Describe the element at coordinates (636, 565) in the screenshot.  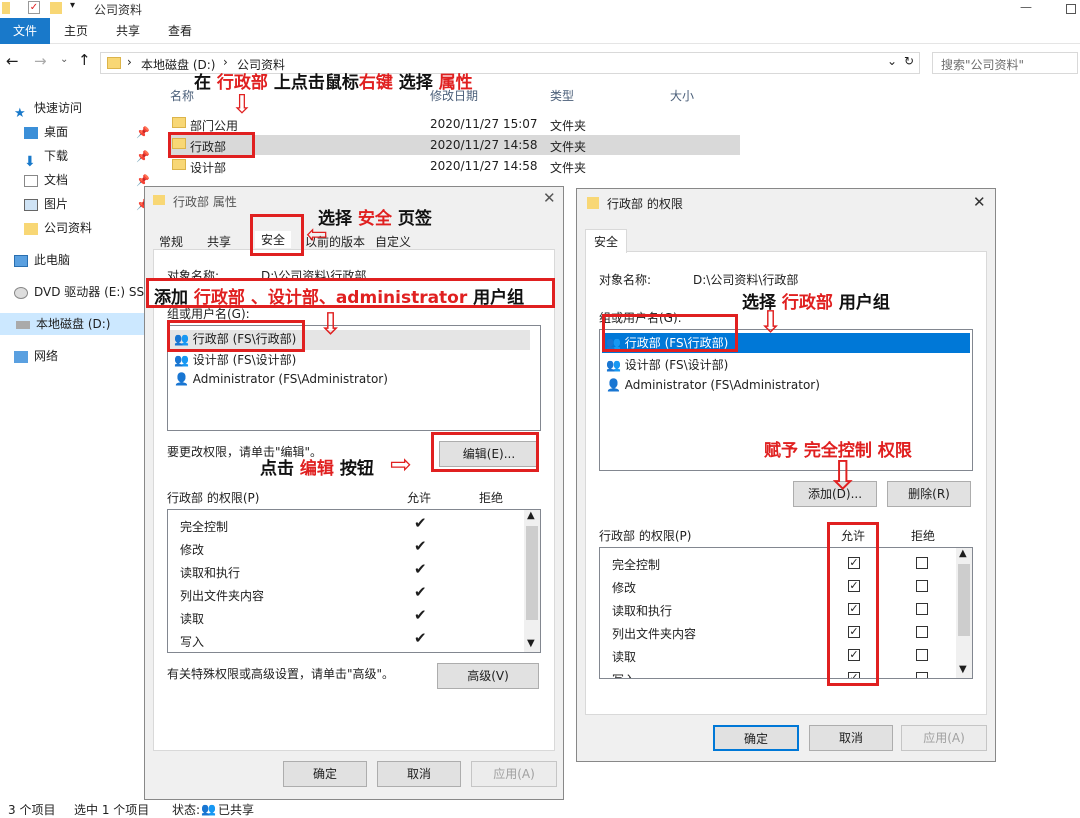
I see `perm-full-control: 完全控制` at that location.